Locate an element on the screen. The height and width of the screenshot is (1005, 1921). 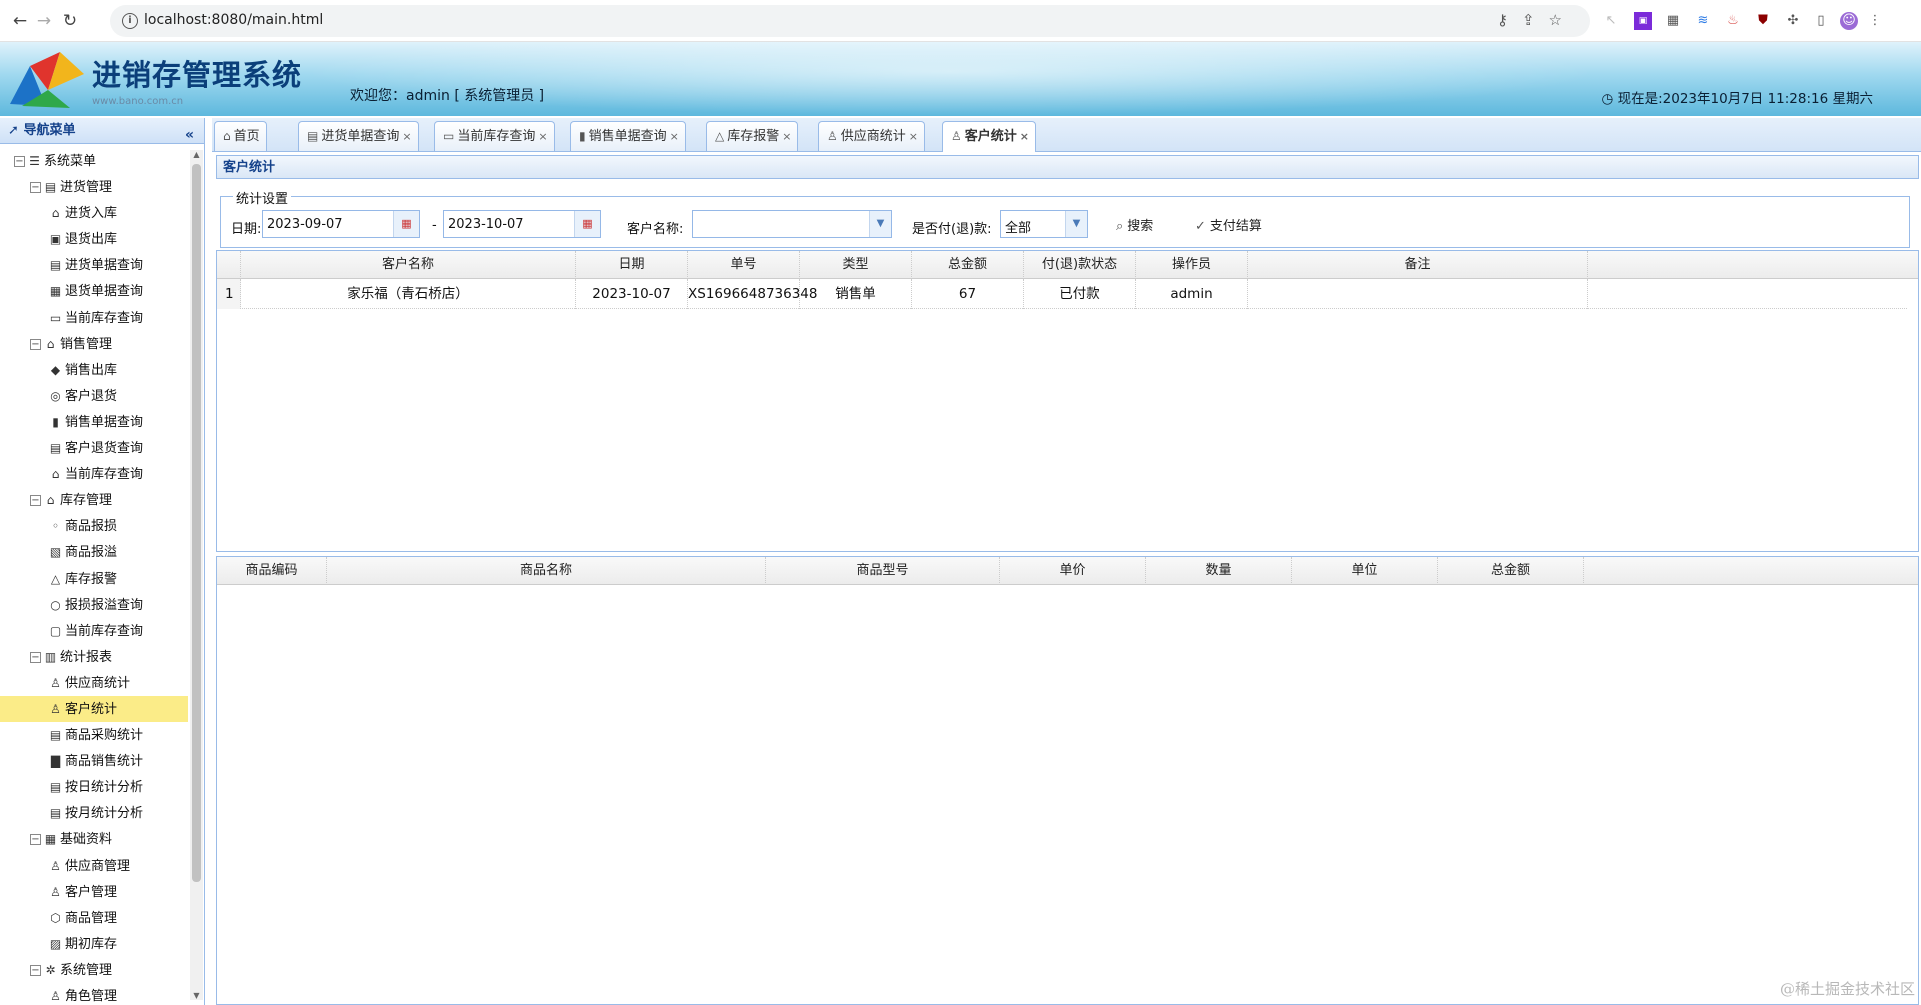
grid-column-header: 商品型号 is located at coordinates (883, 571).